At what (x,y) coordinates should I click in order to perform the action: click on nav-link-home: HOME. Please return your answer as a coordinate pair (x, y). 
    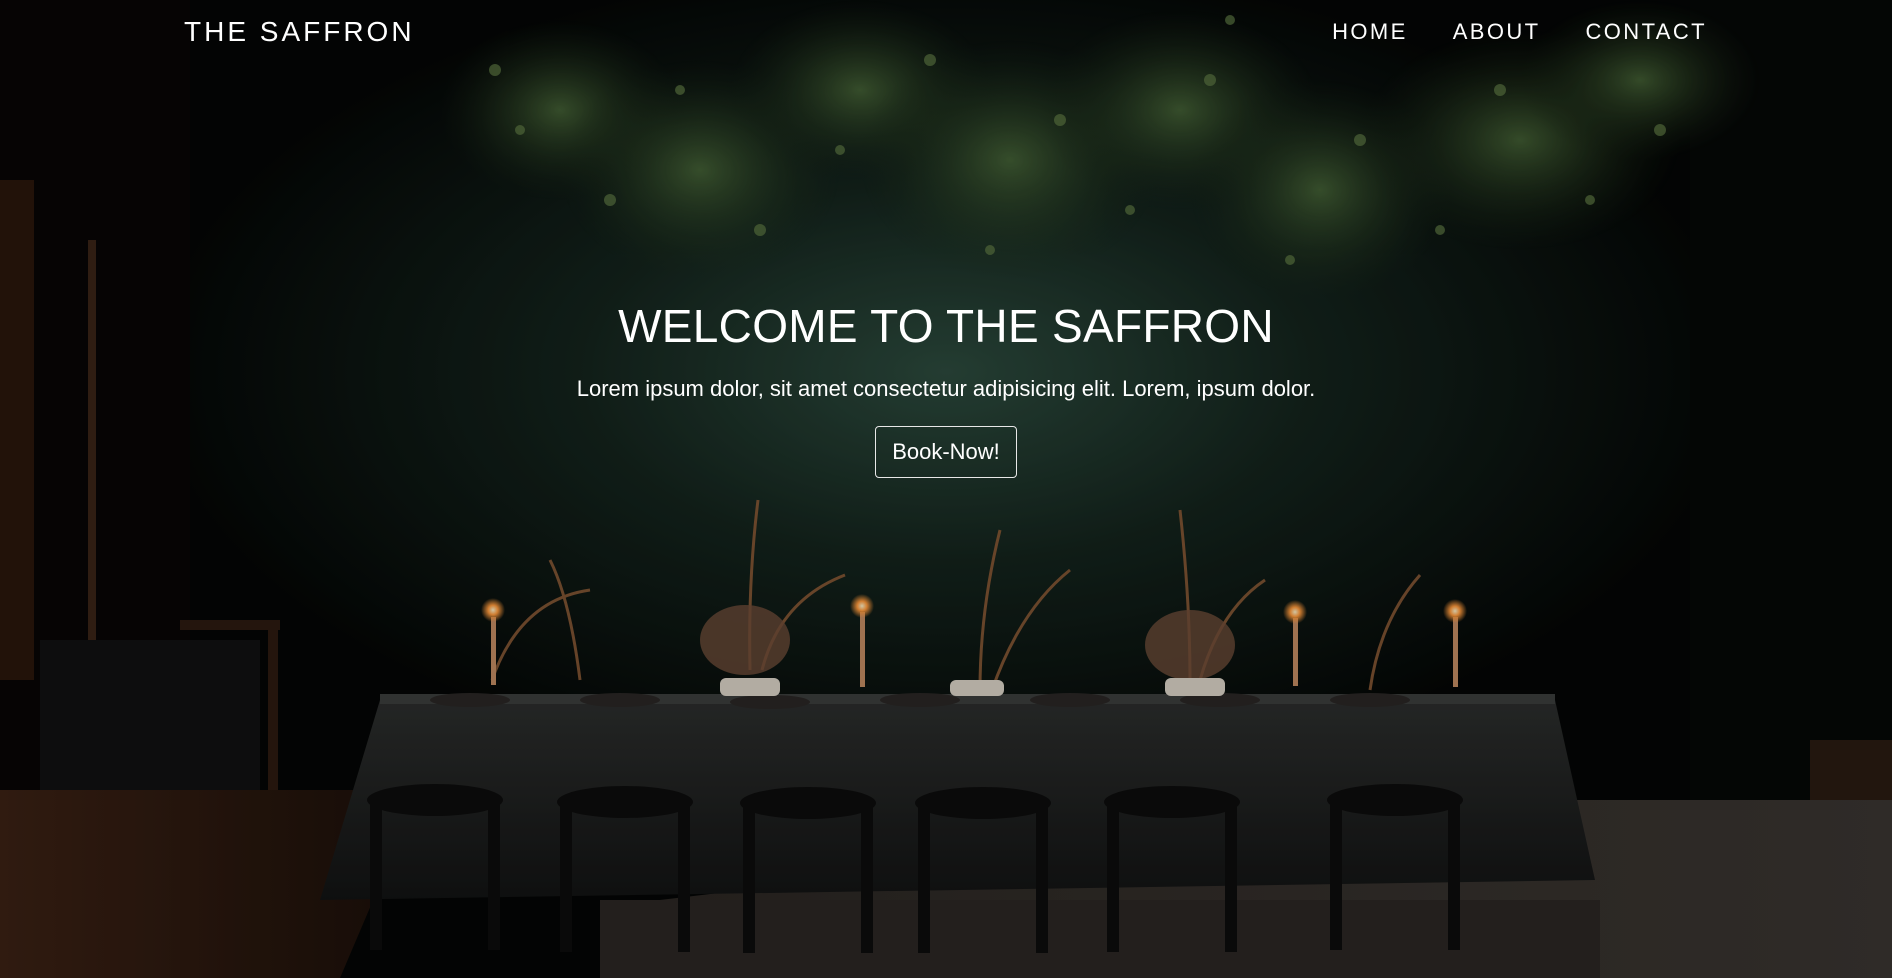
    Looking at the image, I should click on (1370, 32).